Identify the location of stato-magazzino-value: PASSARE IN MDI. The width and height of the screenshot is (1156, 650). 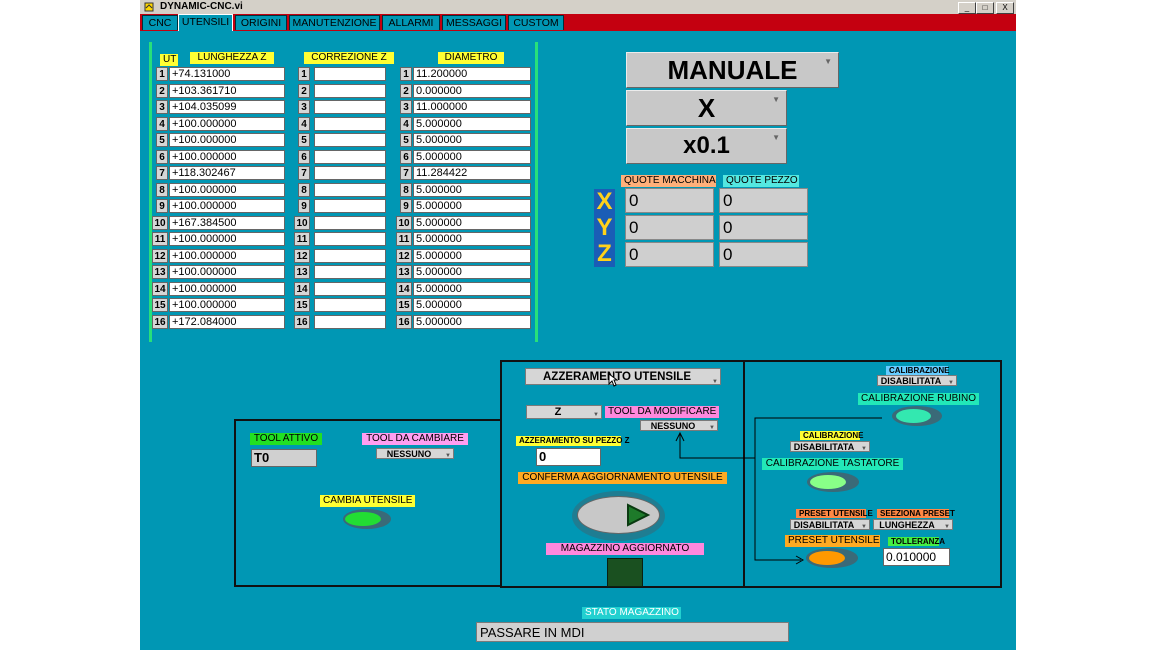
(632, 632).